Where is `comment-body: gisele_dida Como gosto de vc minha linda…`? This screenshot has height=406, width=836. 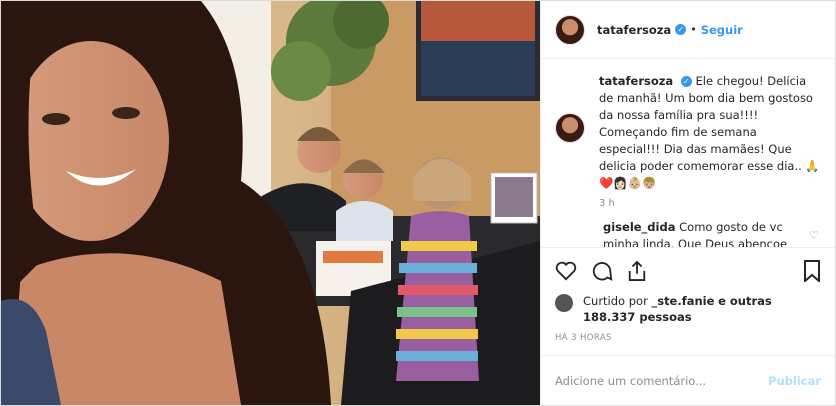 comment-body: gisele_dida Como gosto de vc minha linda… is located at coordinates (712, 233).